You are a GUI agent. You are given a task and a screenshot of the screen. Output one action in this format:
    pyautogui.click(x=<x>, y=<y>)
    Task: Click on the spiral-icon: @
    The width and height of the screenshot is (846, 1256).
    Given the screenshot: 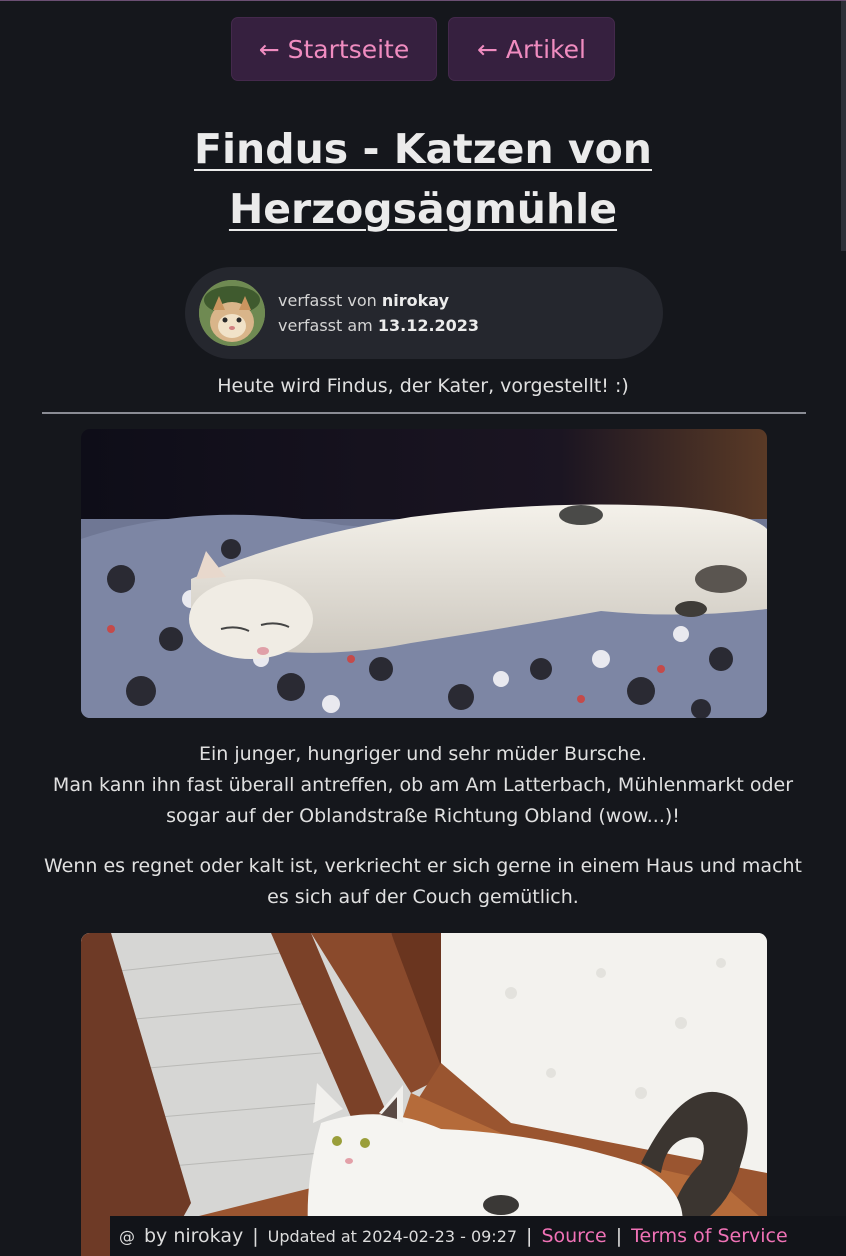 What is the action you would take?
    pyautogui.click(x=127, y=1236)
    